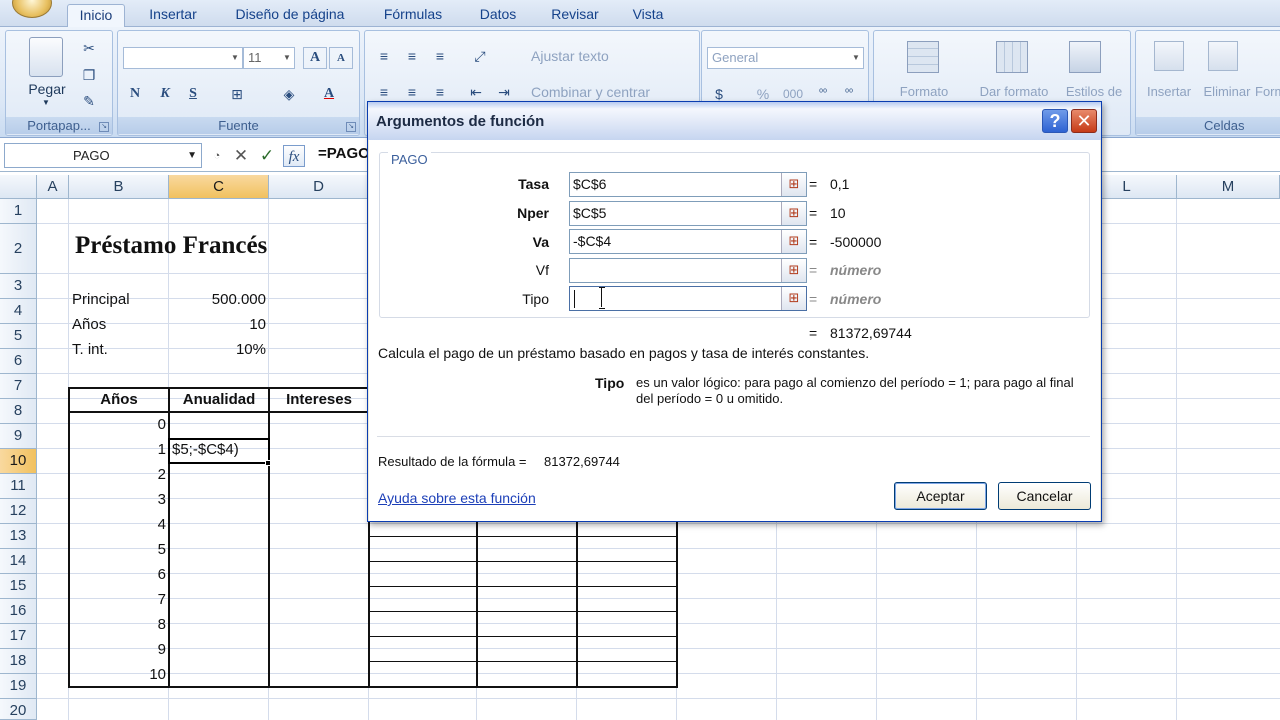 The image size is (1280, 720). I want to click on font-name-combo: ▼, so click(183, 58).